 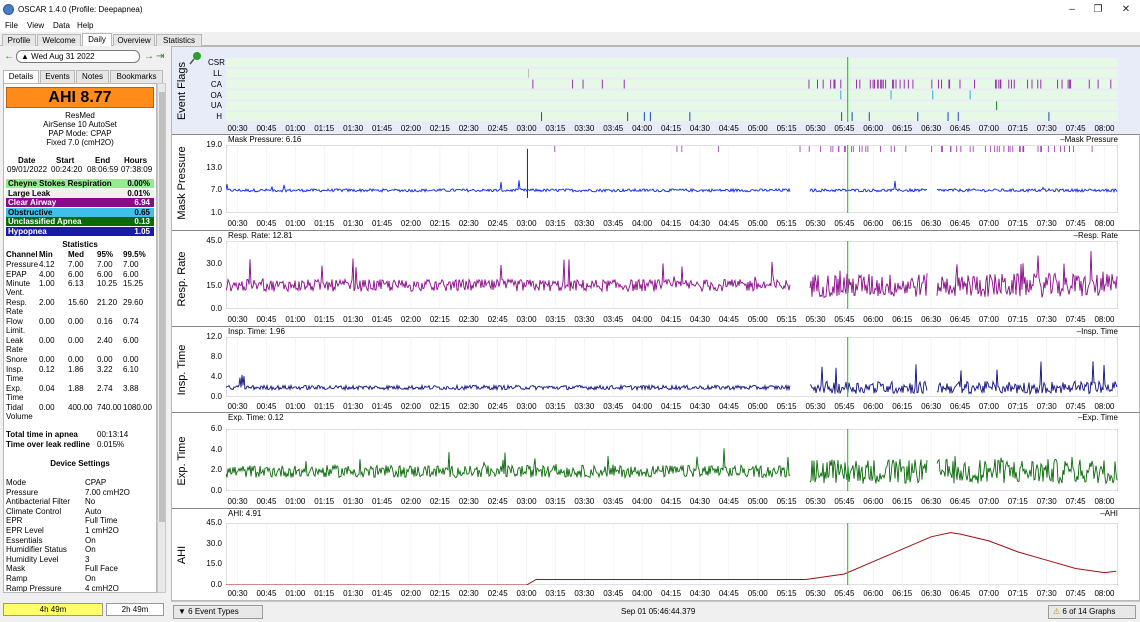 I want to click on event-summary-label: Clear Airway, so click(x=32, y=202).